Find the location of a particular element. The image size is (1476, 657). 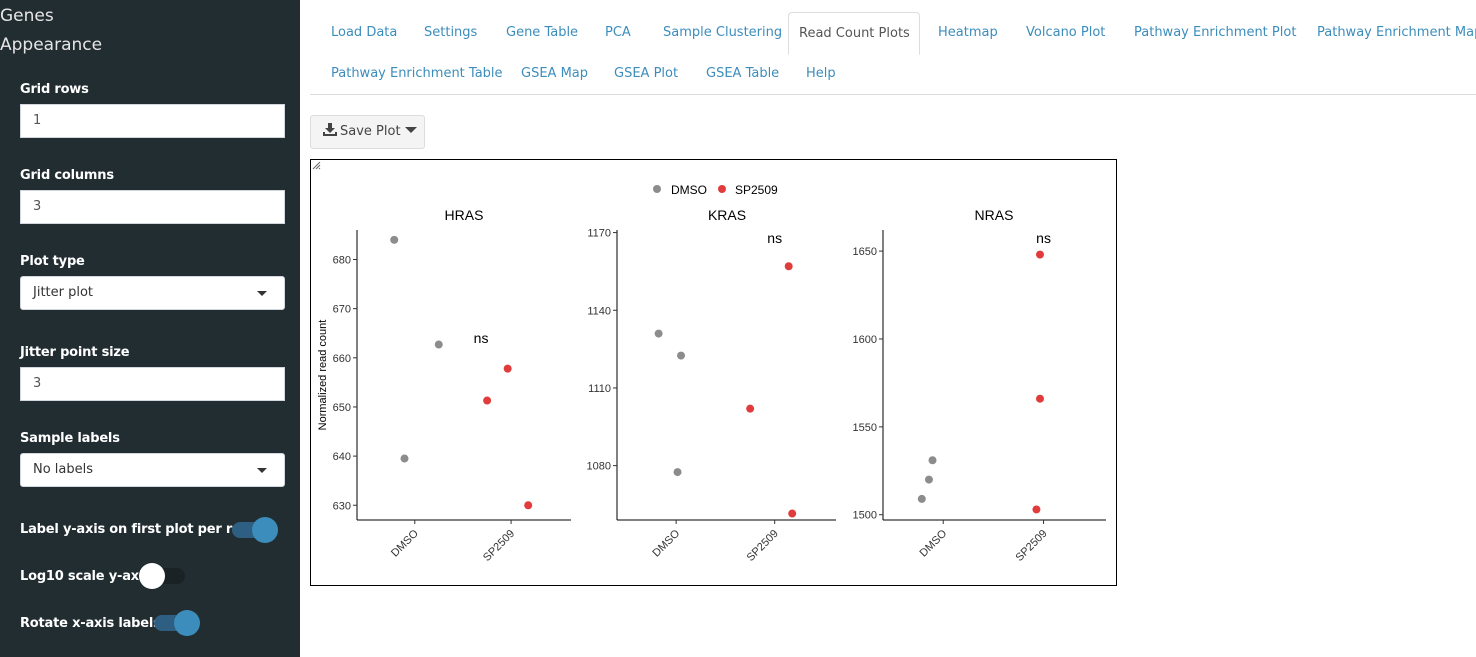

tab-heatmap: Heatmap is located at coordinates (968, 33).